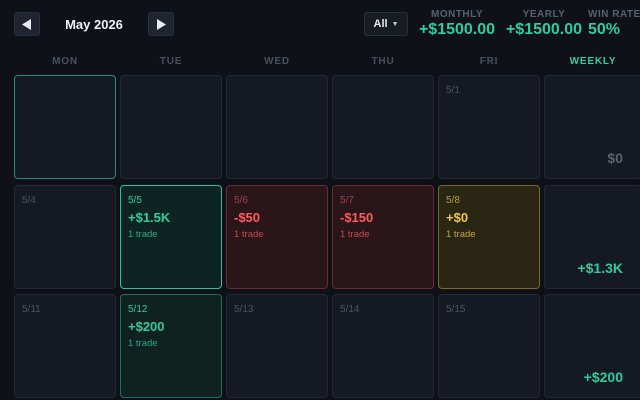  I want to click on day-cell: 5/14, so click(383, 346).